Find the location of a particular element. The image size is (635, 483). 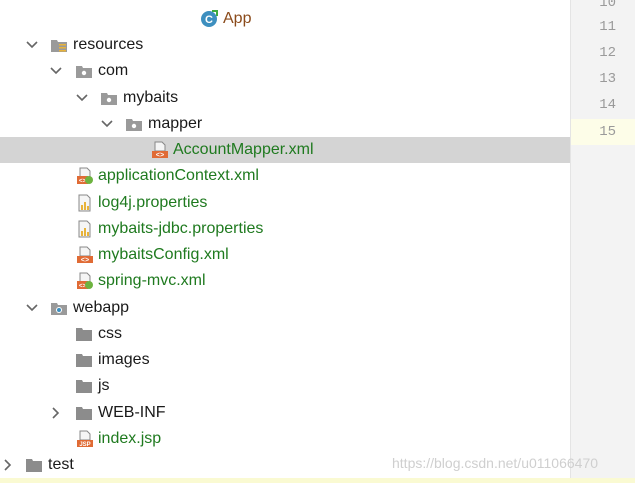

tree-item-label: images is located at coordinates (124, 359).